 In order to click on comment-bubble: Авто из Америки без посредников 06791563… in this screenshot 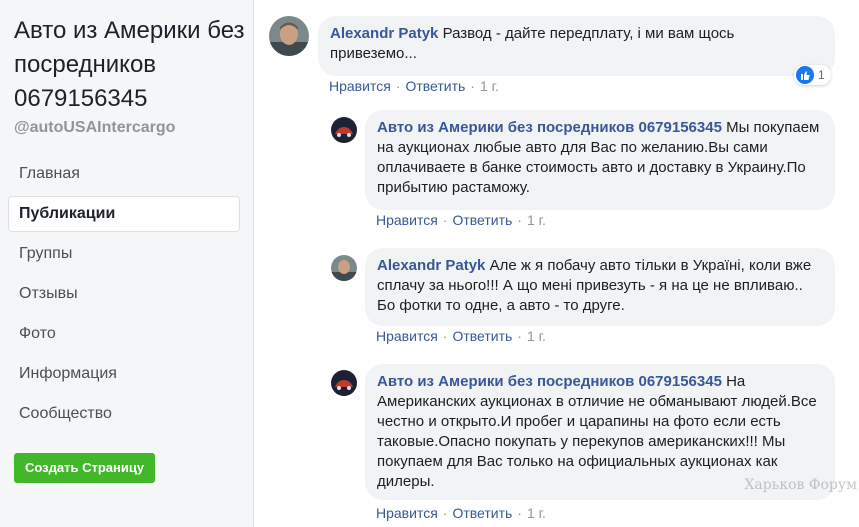, I will do `click(600, 160)`.